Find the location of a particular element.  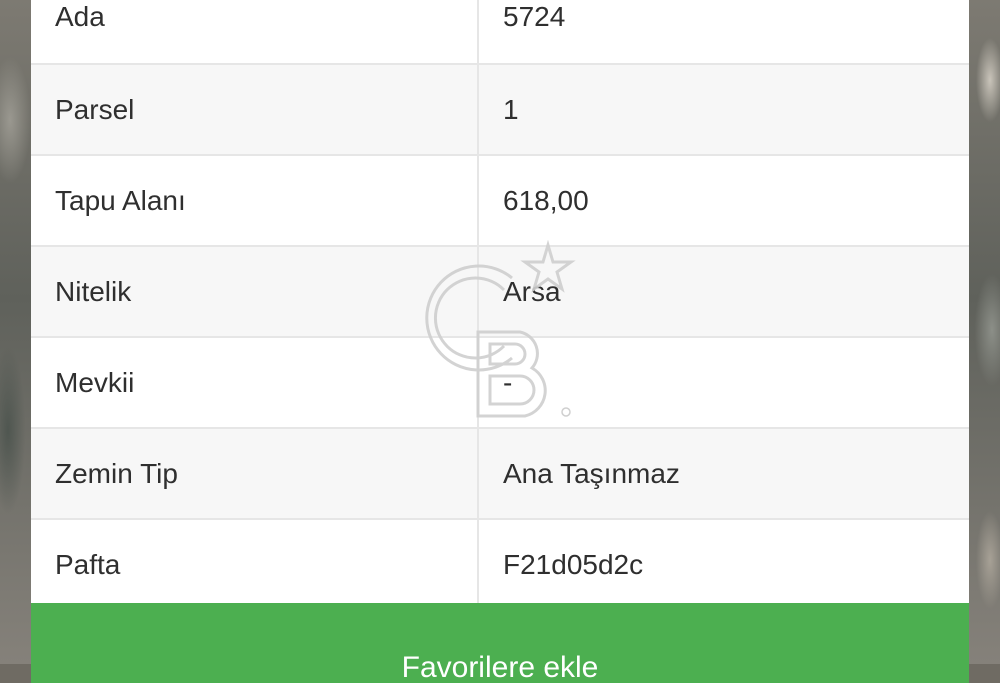

table-row: Tapu Alanı 618,00 is located at coordinates (500, 201).